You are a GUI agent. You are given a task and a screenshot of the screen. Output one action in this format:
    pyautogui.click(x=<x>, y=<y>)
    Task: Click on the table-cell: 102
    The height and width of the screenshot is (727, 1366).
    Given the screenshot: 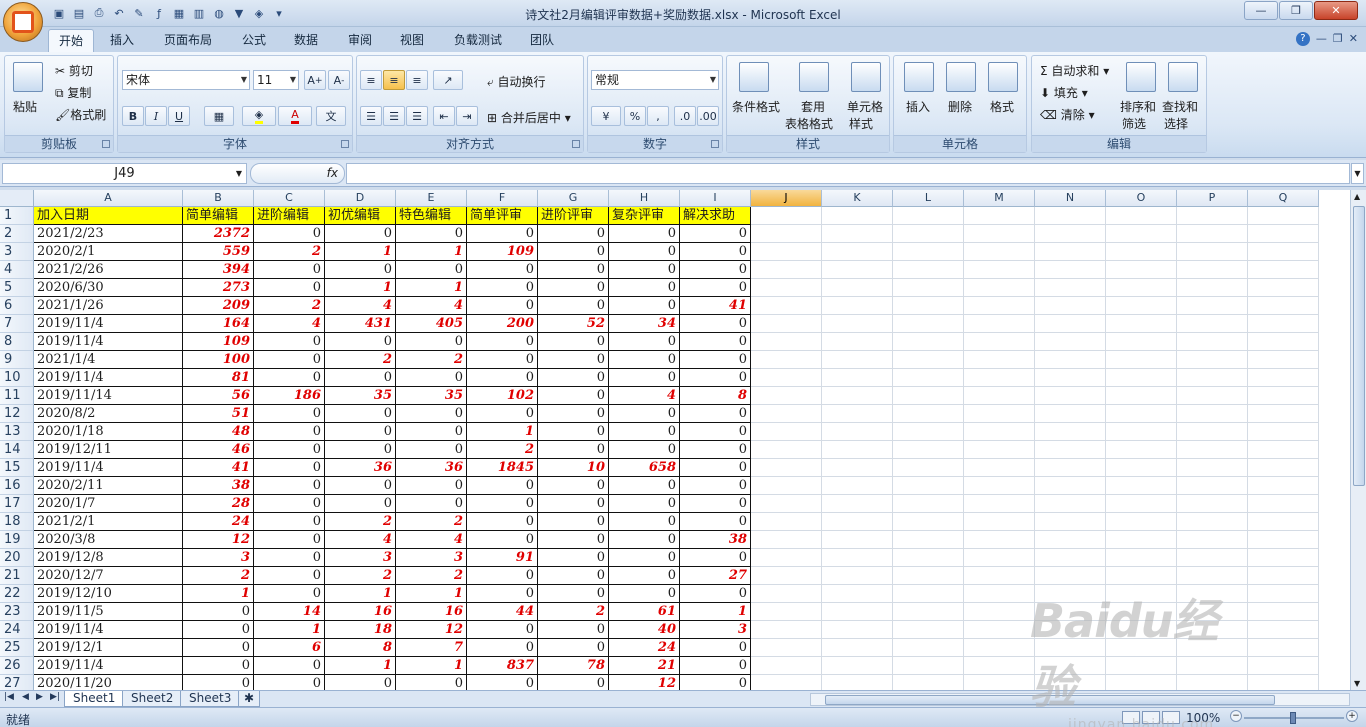 What is the action you would take?
    pyautogui.click(x=502, y=396)
    